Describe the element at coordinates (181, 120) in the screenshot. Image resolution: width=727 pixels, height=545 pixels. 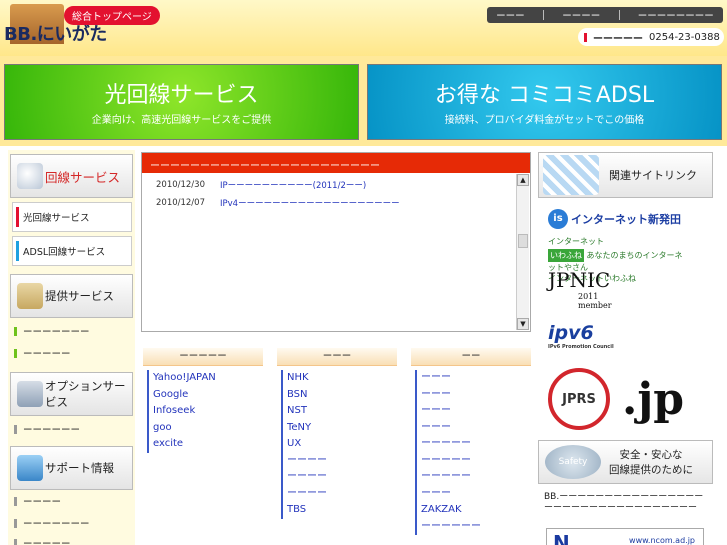
I see `banner-subtitle: 企業向け、高速光回線サービスをご提供` at that location.